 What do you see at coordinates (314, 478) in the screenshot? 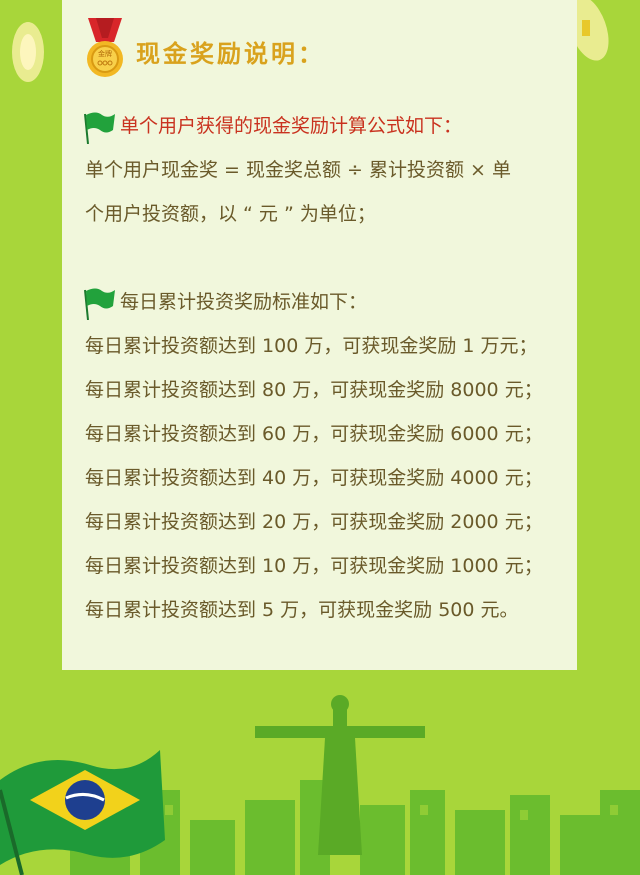
I see `reward-line: 每日累计投资额达到 40 万，可获现金奖励 4000 元；` at bounding box center [314, 478].